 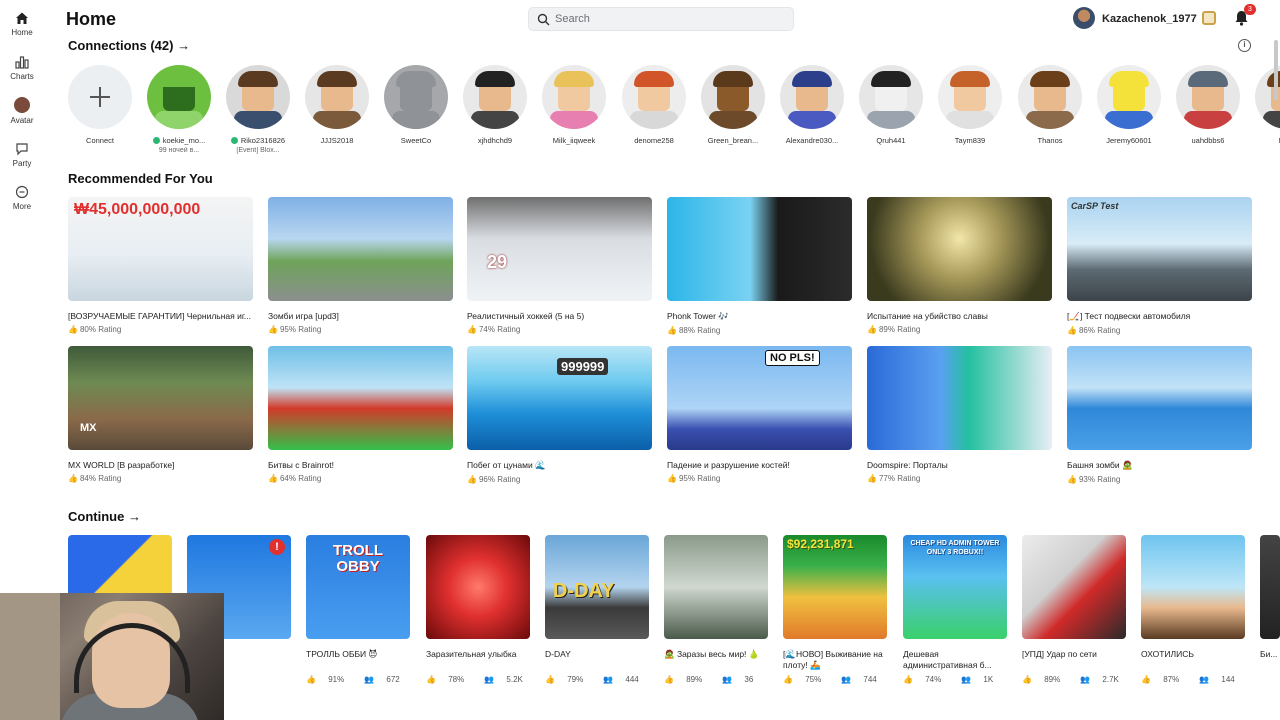 I want to click on game-card: Испытание на убийство славы 👍 89% Rating, so click(x=959, y=265).